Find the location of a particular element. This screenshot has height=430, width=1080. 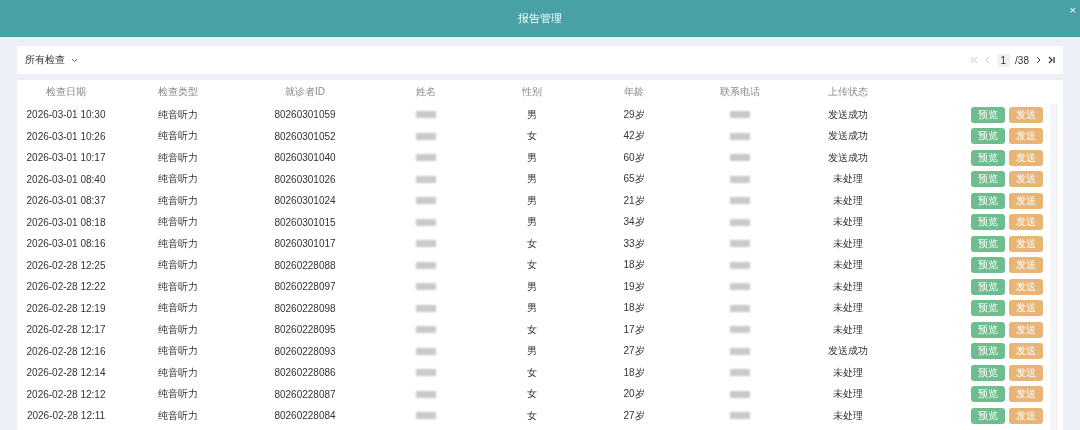

page-number-field: 1 is located at coordinates (1003, 60).